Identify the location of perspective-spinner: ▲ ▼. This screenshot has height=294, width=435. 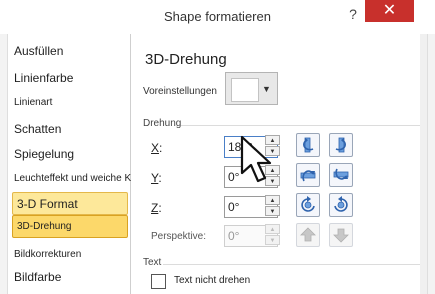
(272, 234).